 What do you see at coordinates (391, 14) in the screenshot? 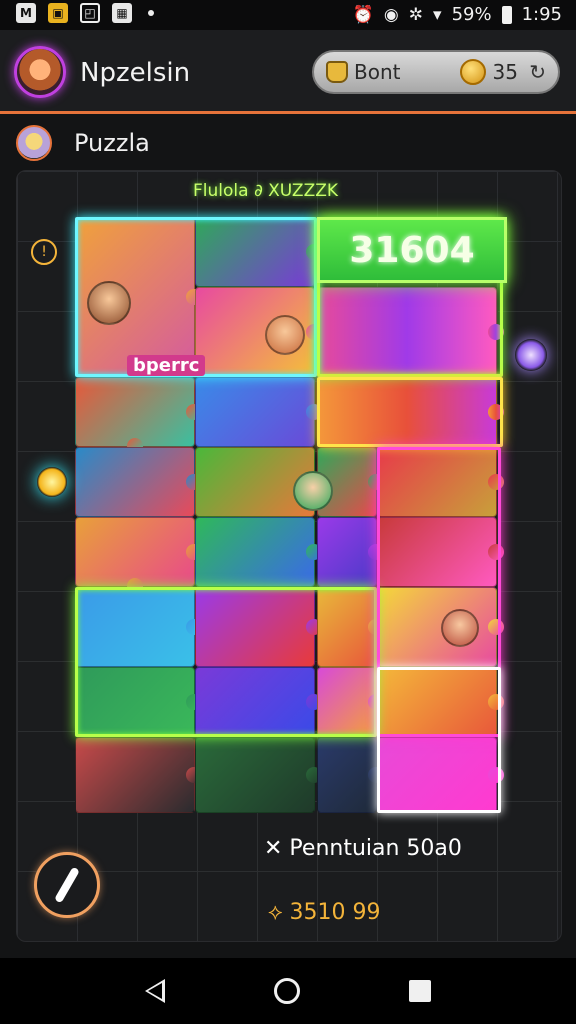
I see `focus-icon: ◉` at bounding box center [391, 14].